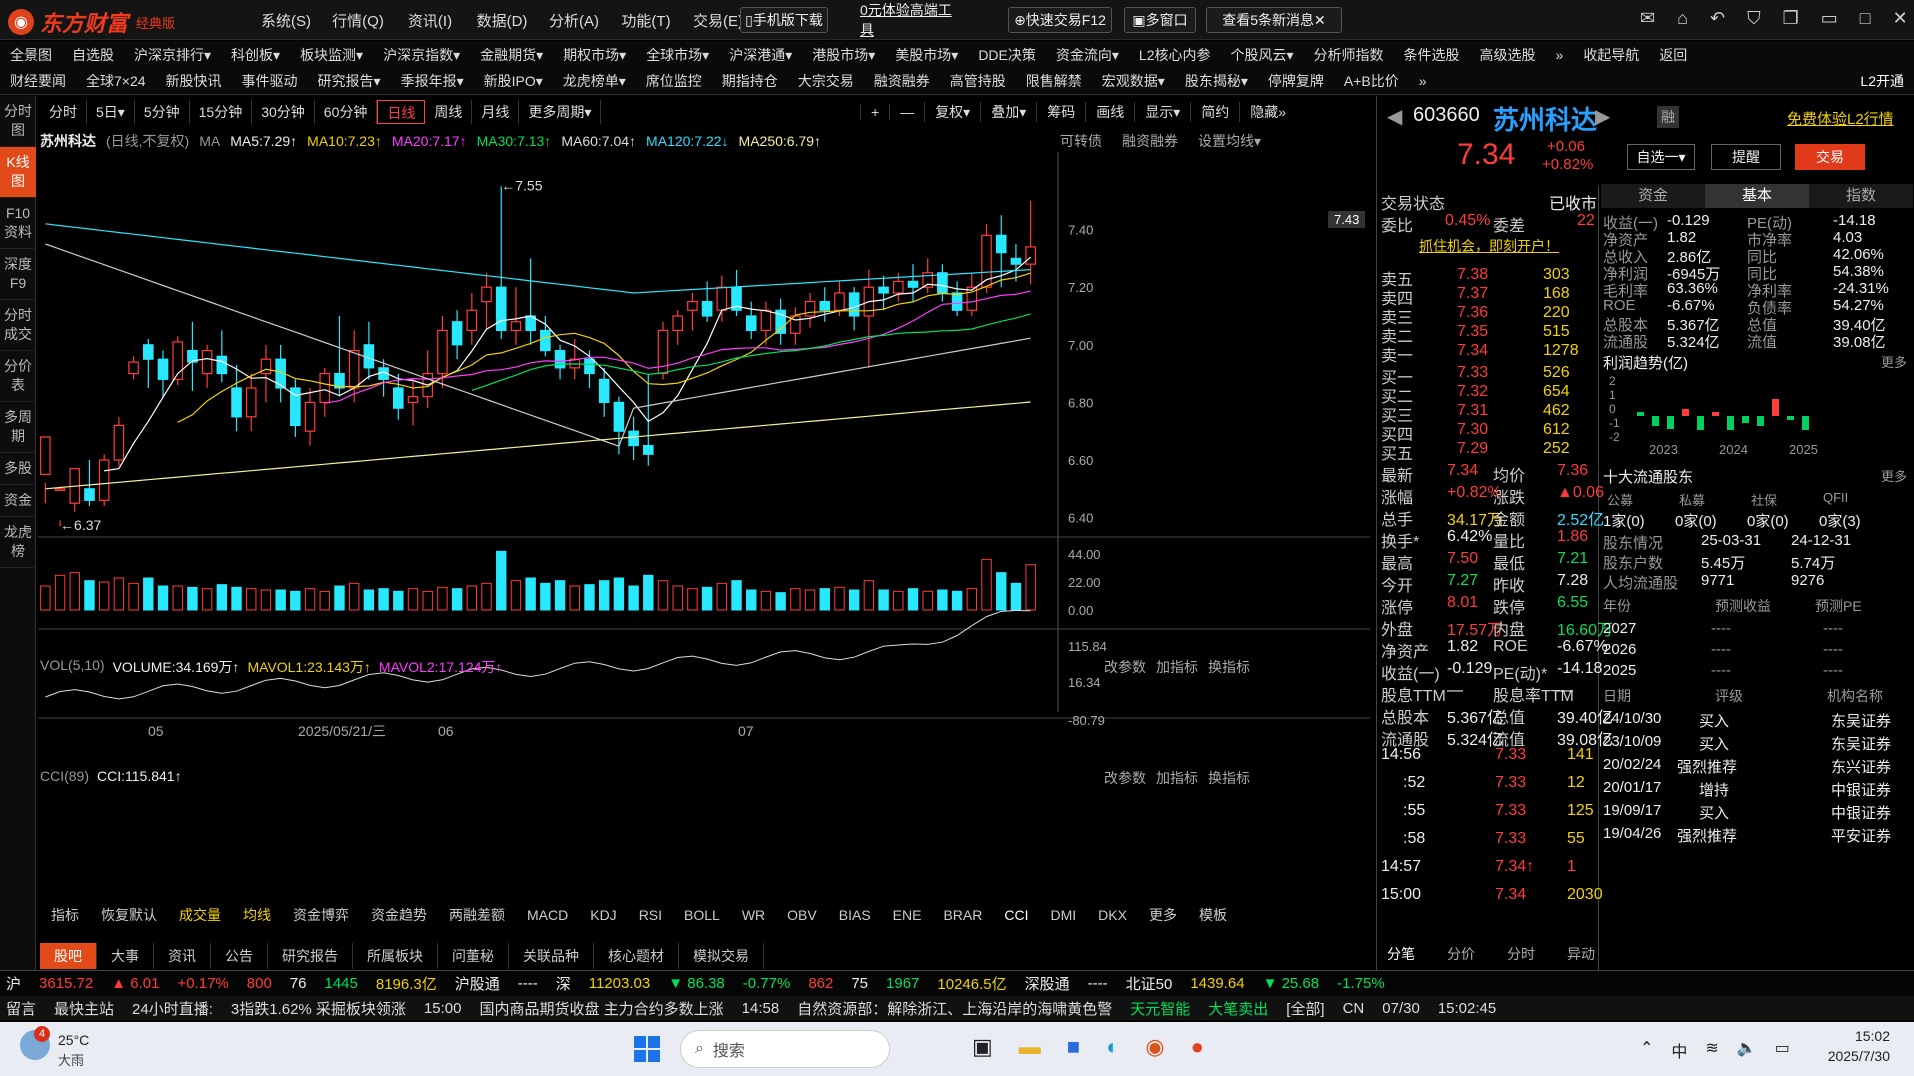 The width and height of the screenshot is (1914, 1076). What do you see at coordinates (65, 915) in the screenshot?
I see `indicator-tab-0: 指标` at bounding box center [65, 915].